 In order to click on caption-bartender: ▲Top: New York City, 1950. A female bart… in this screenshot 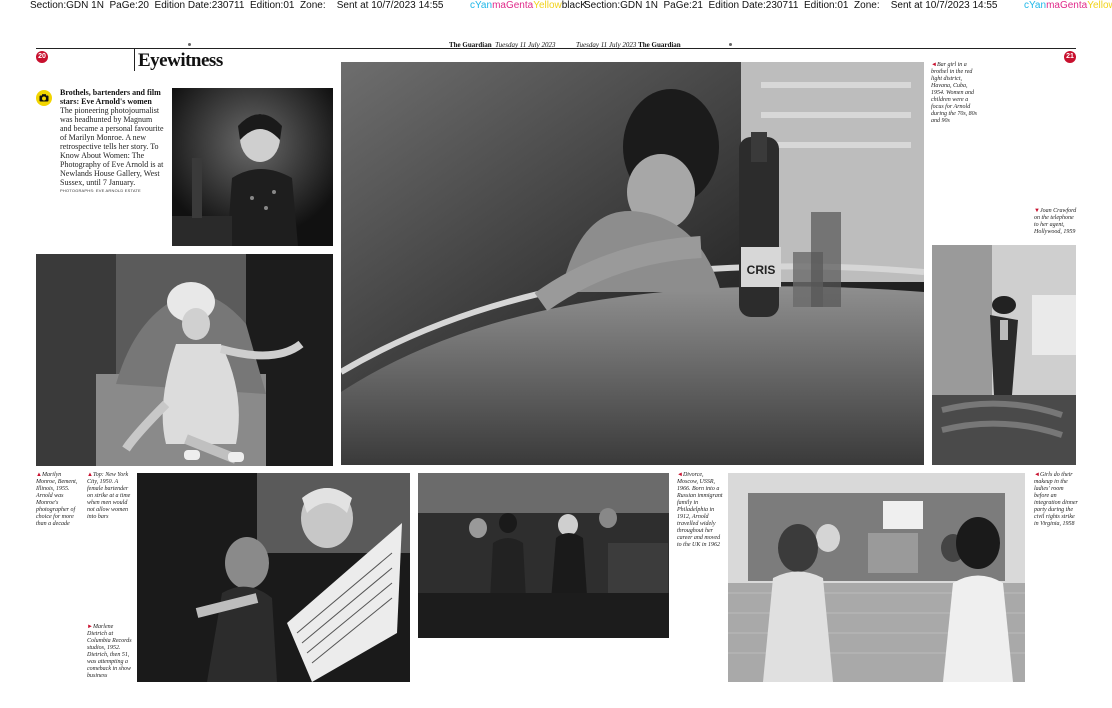, I will do `click(110, 496)`.